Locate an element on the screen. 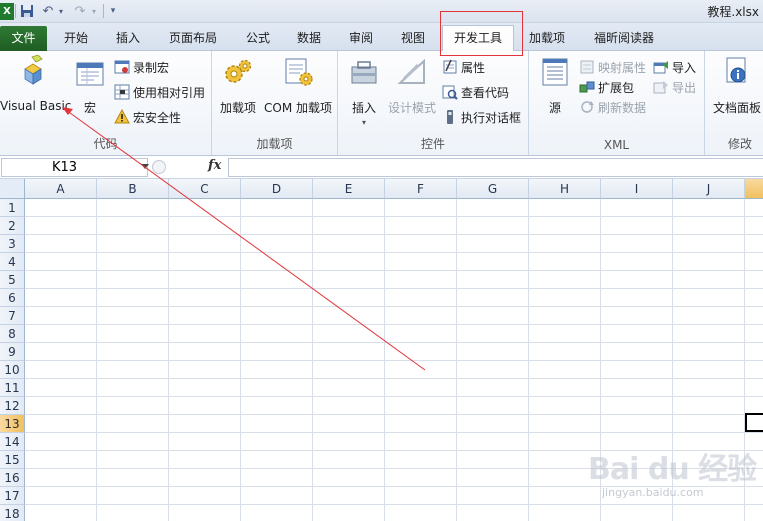 This screenshot has height=521, width=763. column-header-b: B is located at coordinates (133, 189).